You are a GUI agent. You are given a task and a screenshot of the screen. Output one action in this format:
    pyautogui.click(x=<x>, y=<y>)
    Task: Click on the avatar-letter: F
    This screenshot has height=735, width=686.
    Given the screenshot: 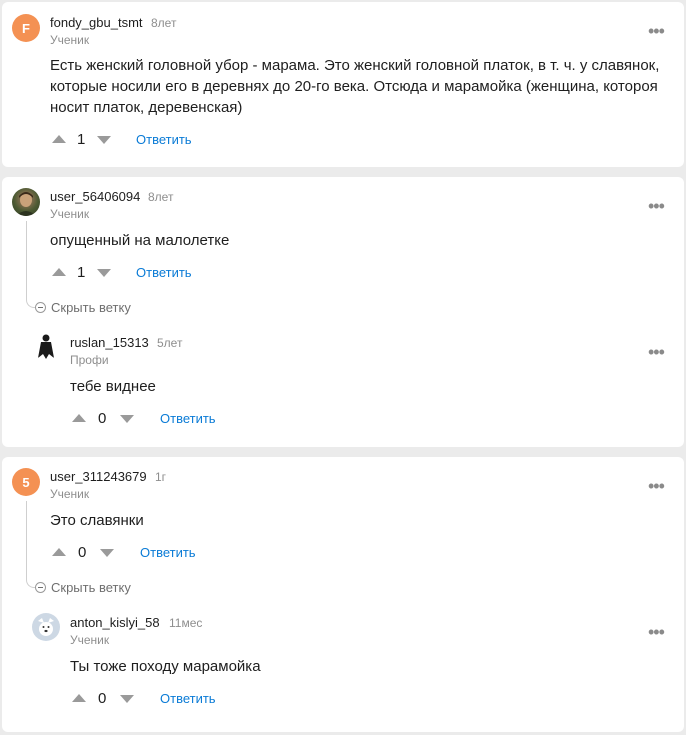 What is the action you would take?
    pyautogui.click(x=26, y=28)
    